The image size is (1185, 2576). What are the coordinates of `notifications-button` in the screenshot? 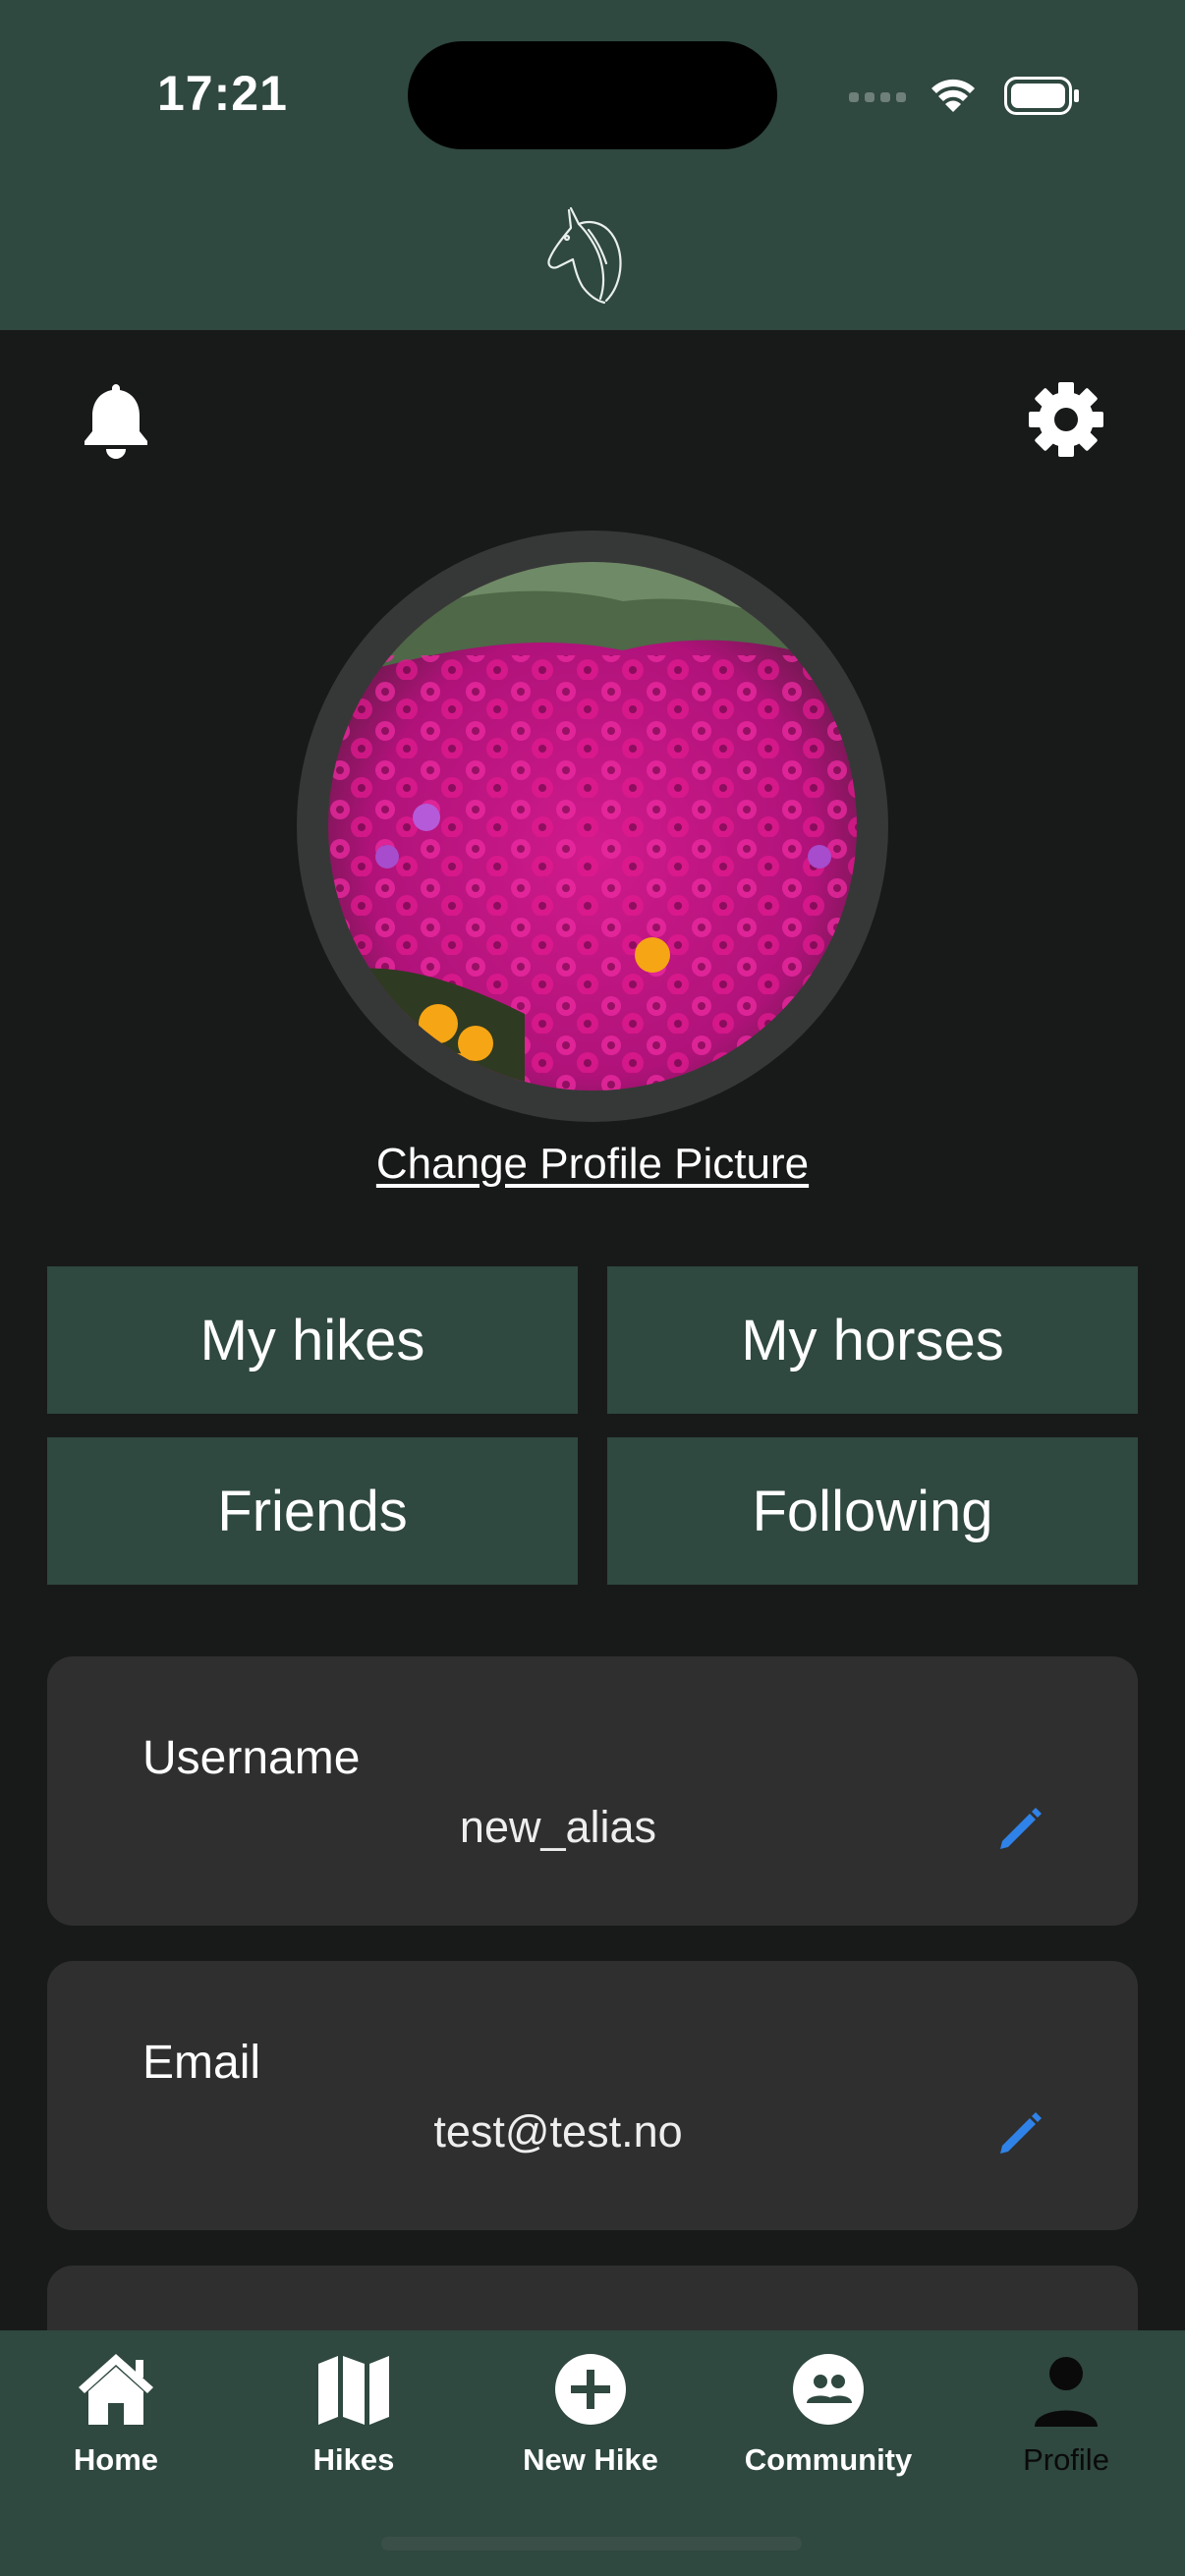 It's located at (116, 419).